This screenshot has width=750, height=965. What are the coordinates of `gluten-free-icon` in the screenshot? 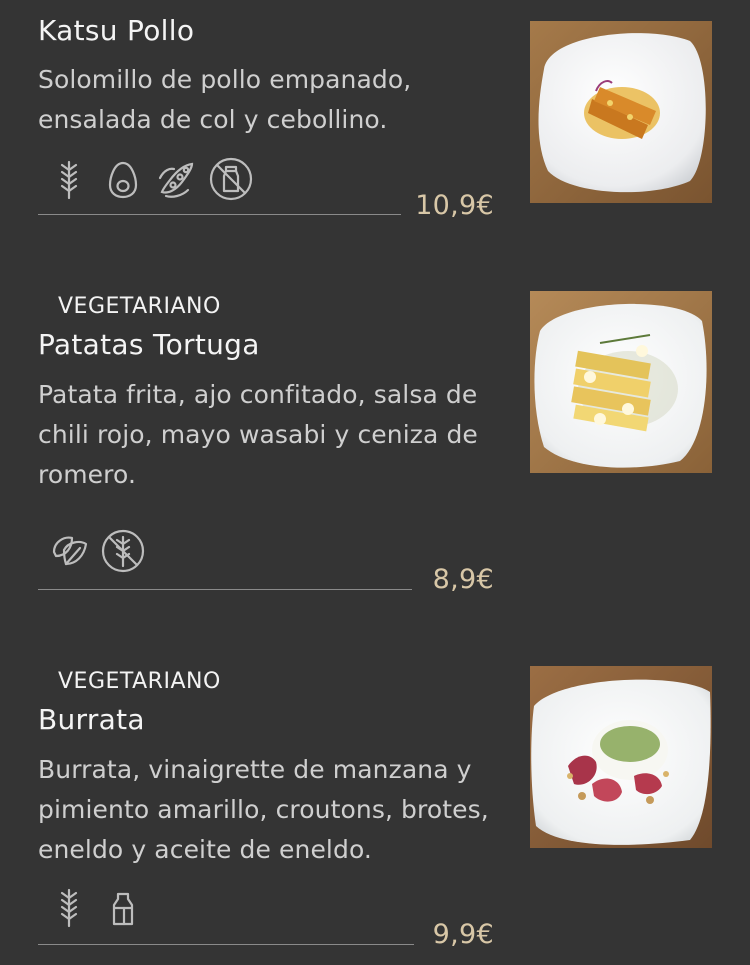 It's located at (123, 551).